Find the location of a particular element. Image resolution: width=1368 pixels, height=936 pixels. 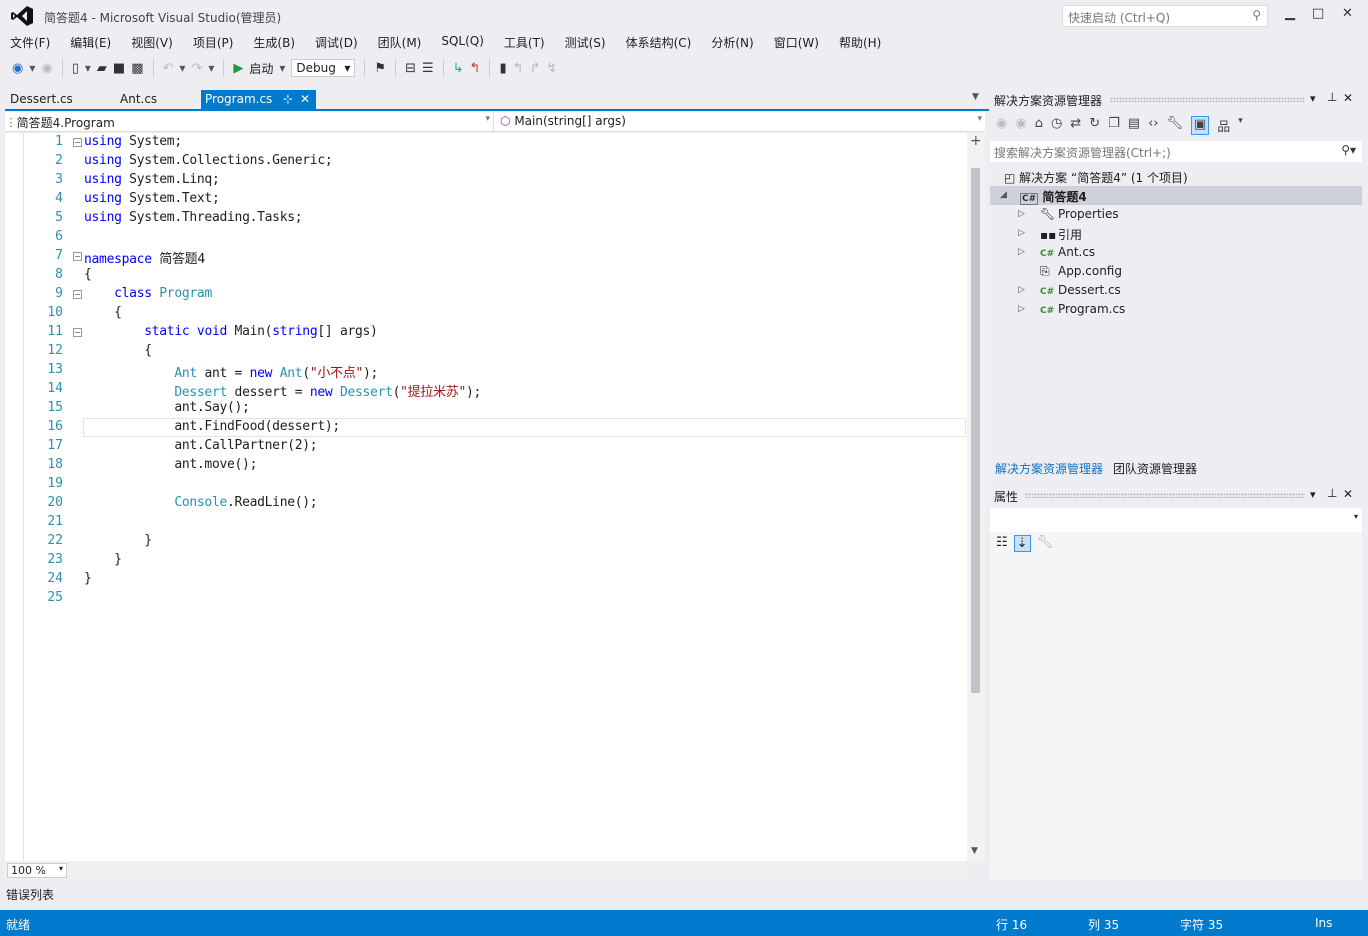

solution-explorer-search: 搜索解决方案资源管理器(Ctrl+;) ⚲▾ is located at coordinates (1176, 151).